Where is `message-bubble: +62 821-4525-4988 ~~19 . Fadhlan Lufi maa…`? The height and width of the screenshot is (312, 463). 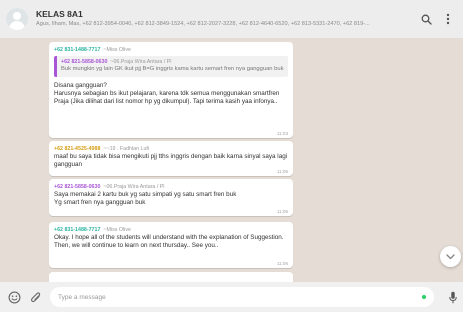
message-bubble: +62 821-4525-4988 ~~19 . Fadhlan Lufi maa… is located at coordinates (171, 158).